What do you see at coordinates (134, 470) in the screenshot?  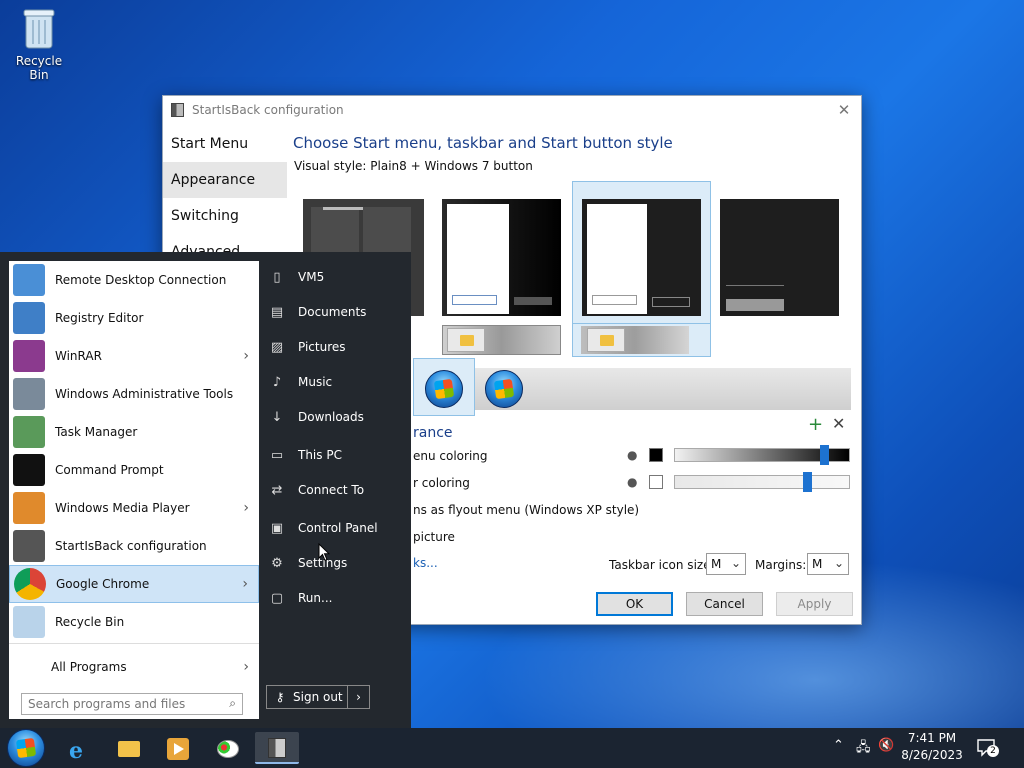 I see `program-item: Command Prompt` at bounding box center [134, 470].